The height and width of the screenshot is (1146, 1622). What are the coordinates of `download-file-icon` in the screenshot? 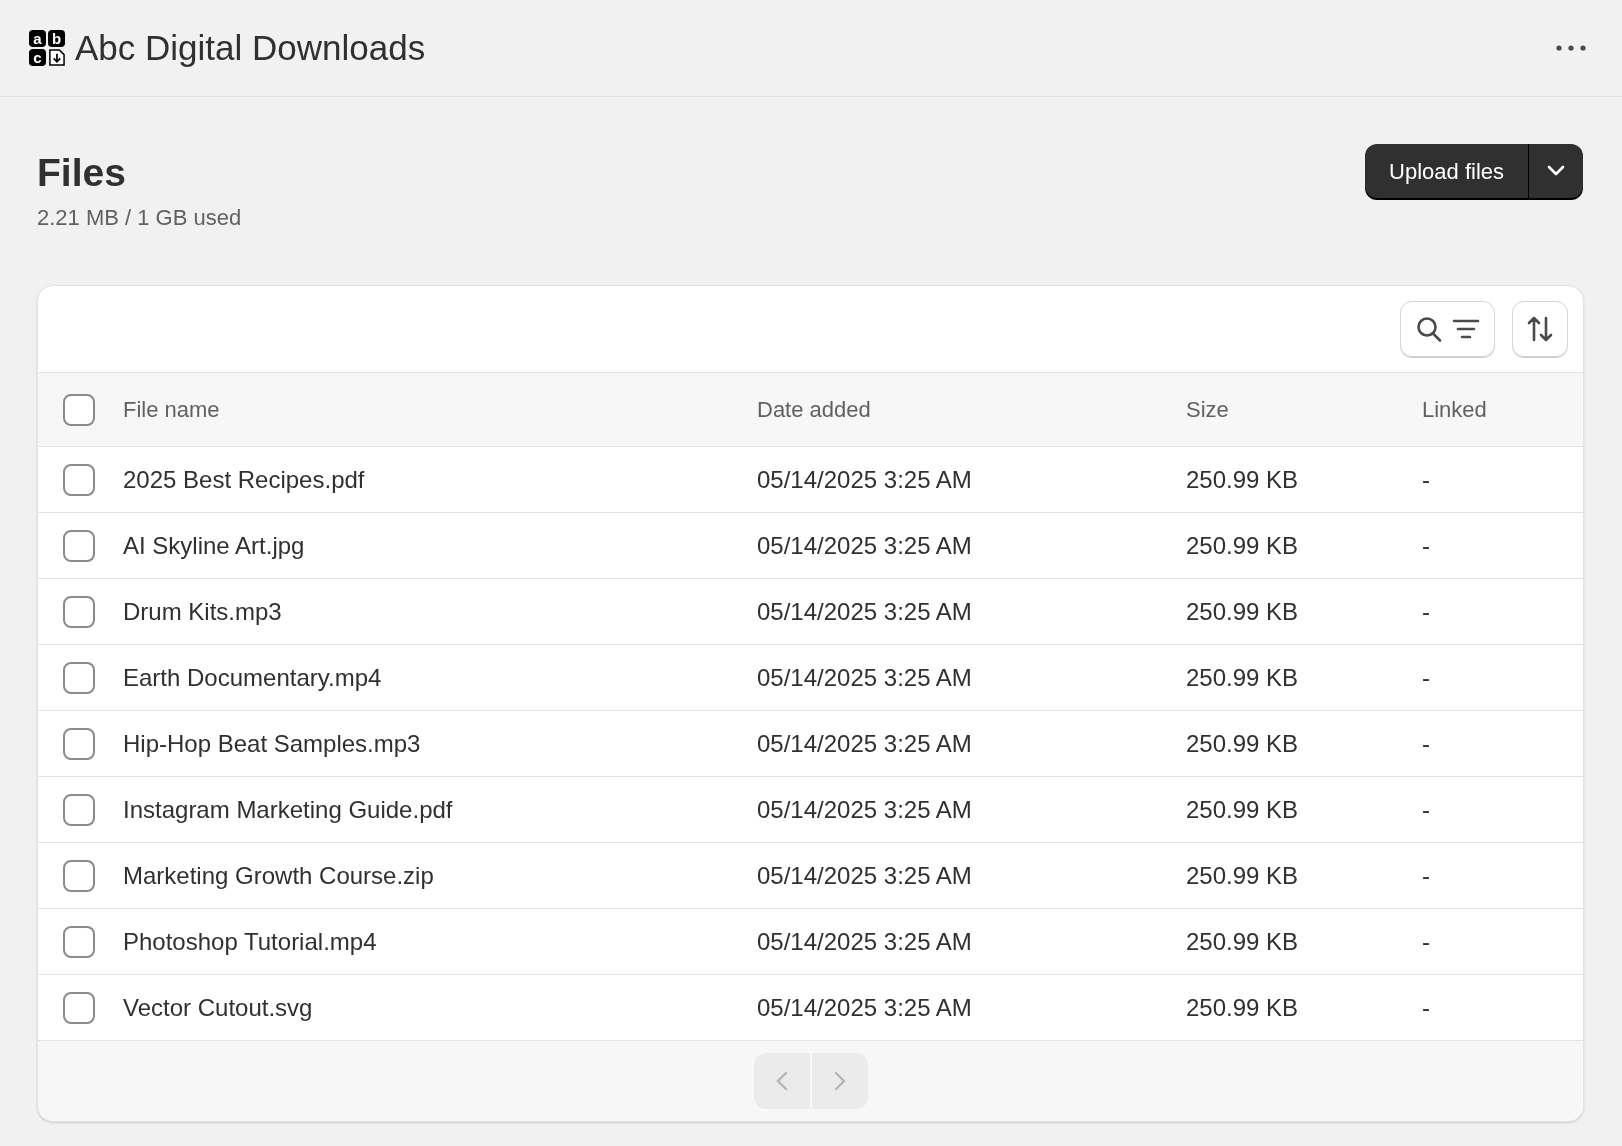 It's located at (56, 57).